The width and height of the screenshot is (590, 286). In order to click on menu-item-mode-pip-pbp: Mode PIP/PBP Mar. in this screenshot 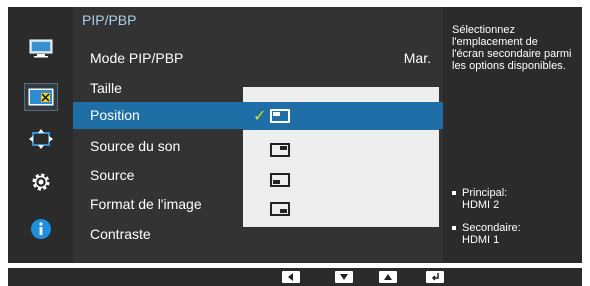, I will do `click(258, 58)`.